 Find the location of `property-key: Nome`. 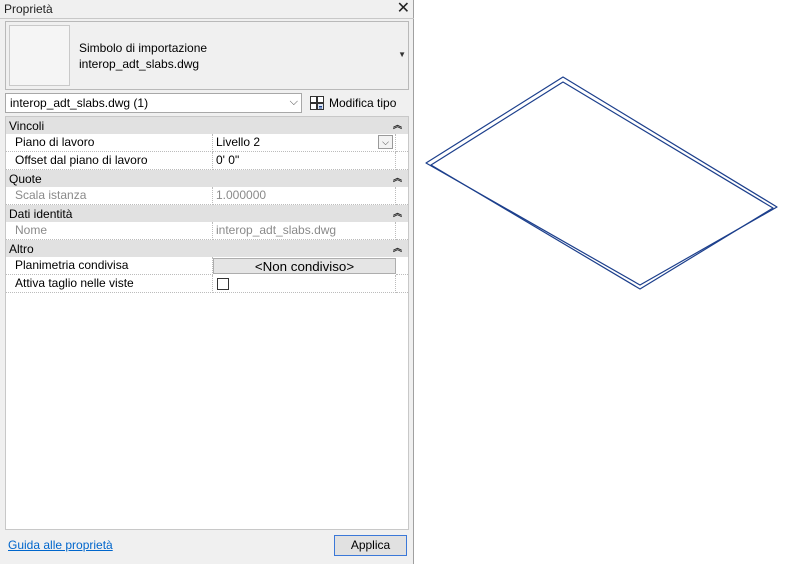

property-key: Nome is located at coordinates (109, 231).